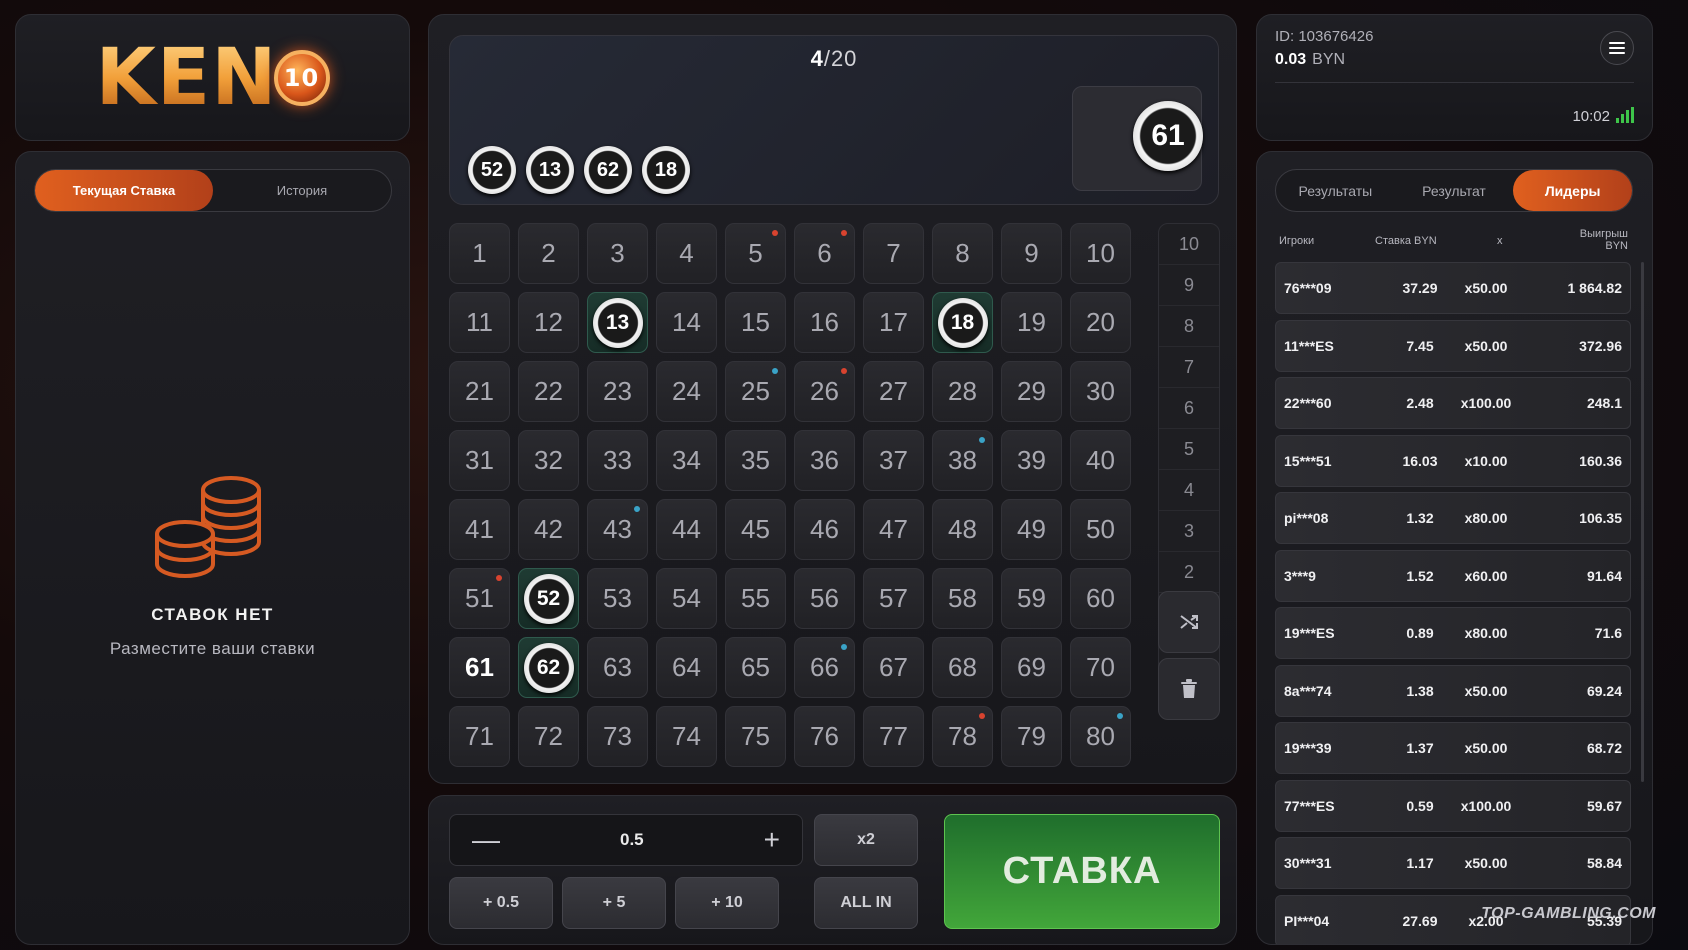 This screenshot has width=1688, height=950. I want to click on double-bet-button: x2, so click(866, 840).